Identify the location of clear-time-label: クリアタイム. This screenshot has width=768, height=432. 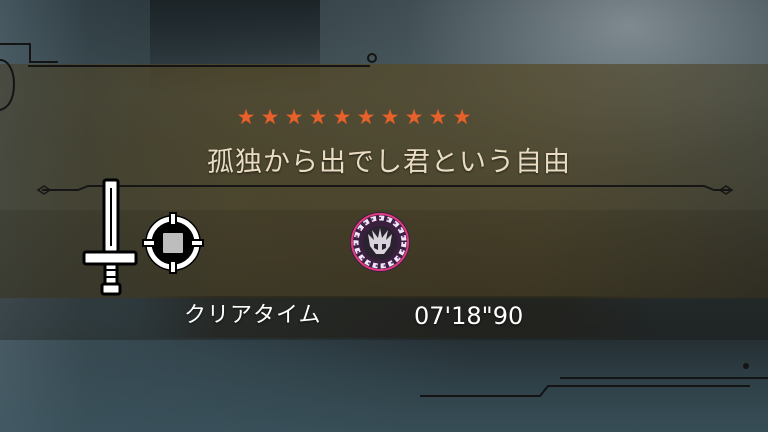
(253, 315).